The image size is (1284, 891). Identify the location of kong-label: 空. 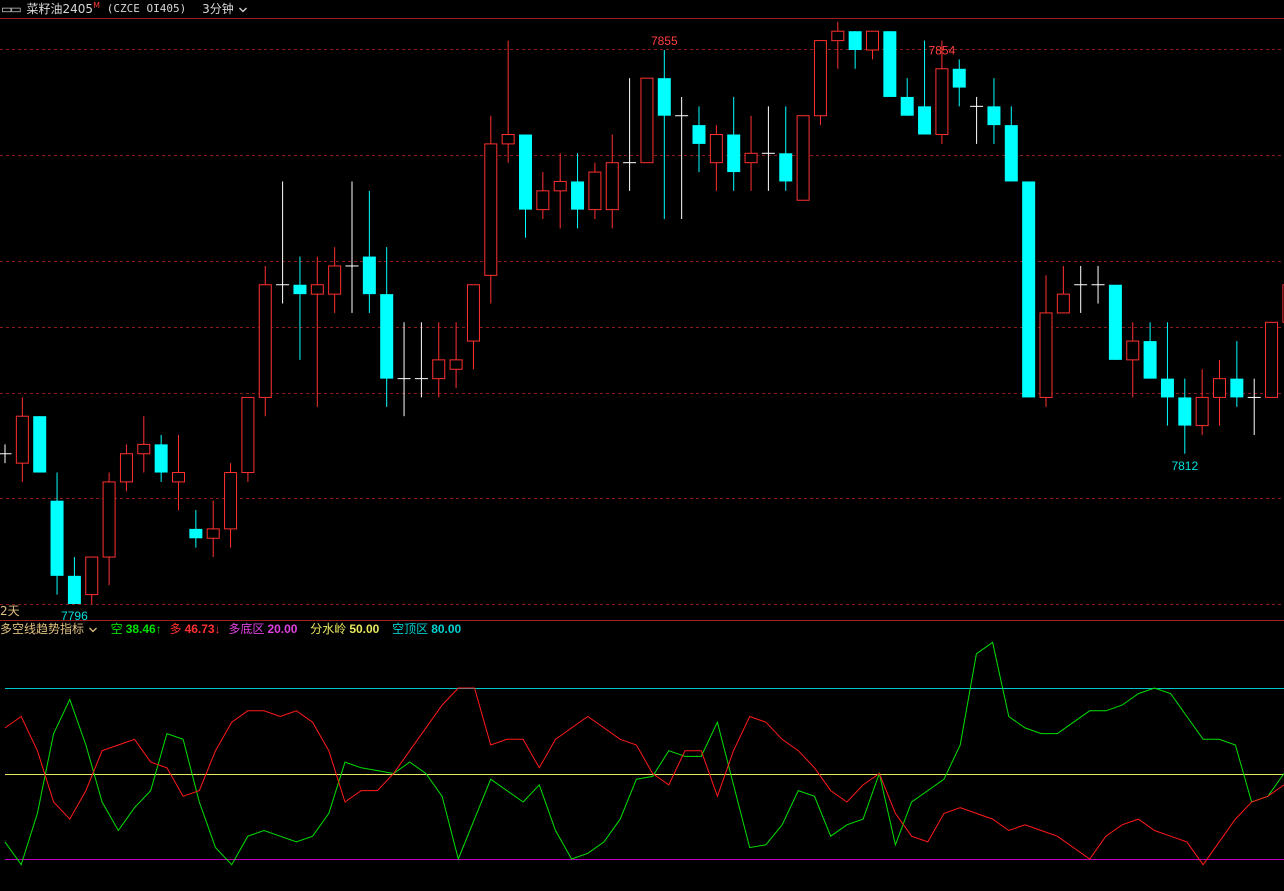
(116, 629).